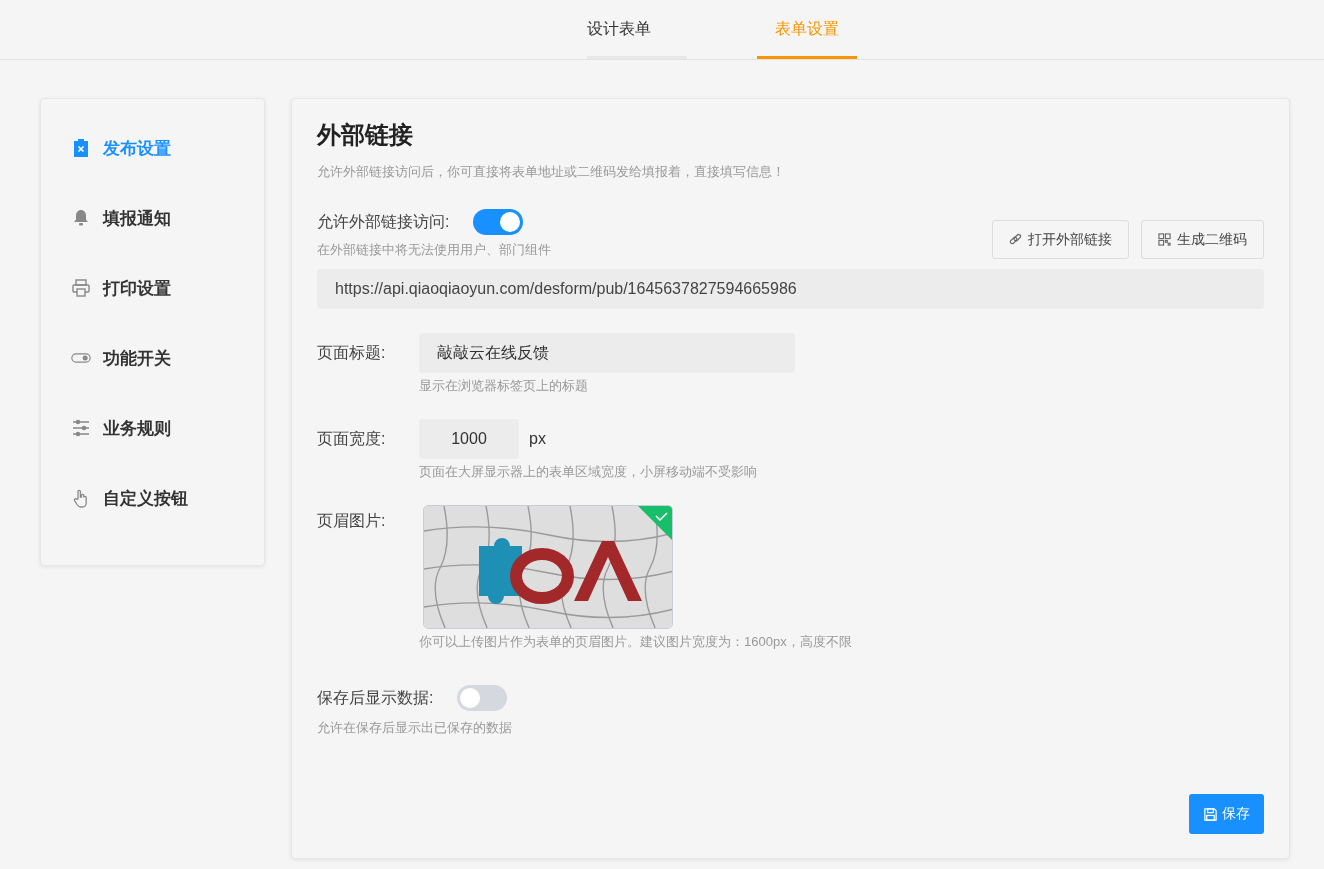  What do you see at coordinates (1202, 239) in the screenshot?
I see `qr-code-button: 生成二维码` at bounding box center [1202, 239].